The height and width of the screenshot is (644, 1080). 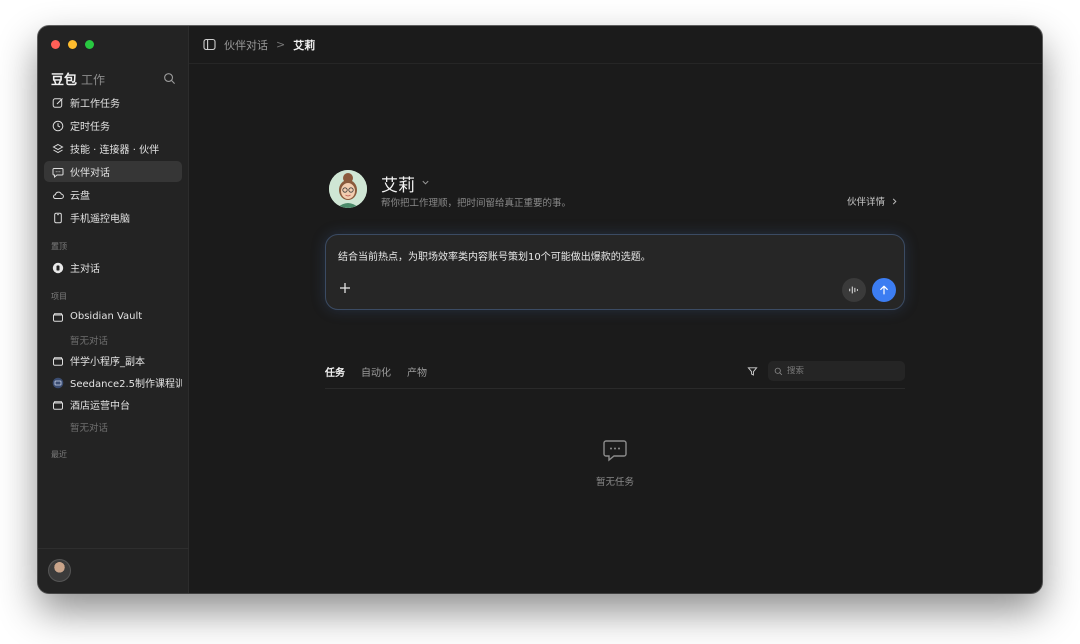 I want to click on arrow-up-icon, so click(x=884, y=290).